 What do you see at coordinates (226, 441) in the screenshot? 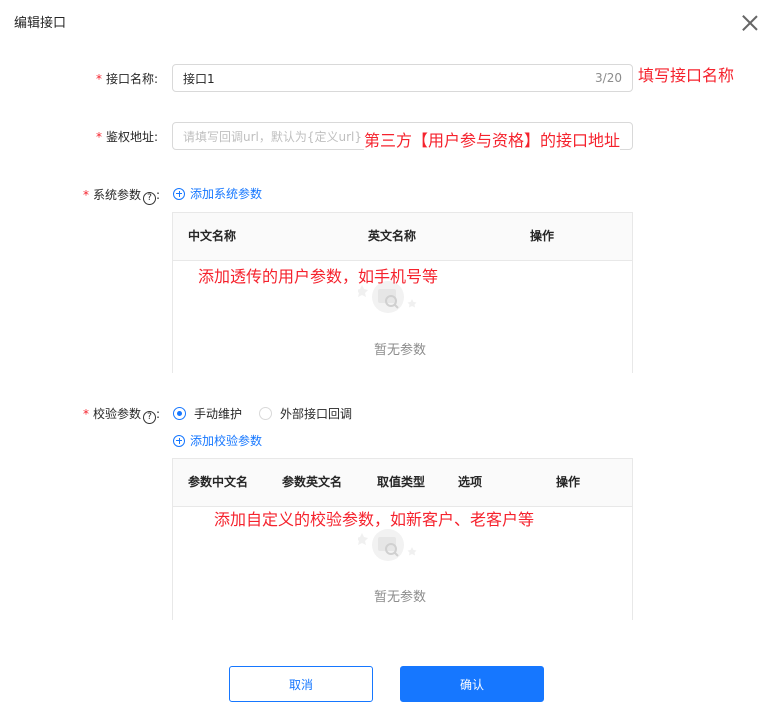
I see `add-check-param-label: 添加校验参数` at bounding box center [226, 441].